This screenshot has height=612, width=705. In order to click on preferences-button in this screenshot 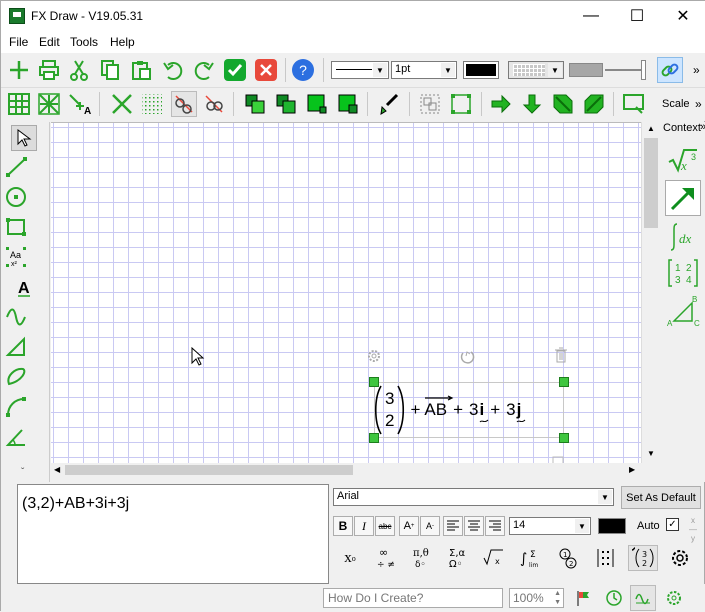, I will do `click(674, 598)`.